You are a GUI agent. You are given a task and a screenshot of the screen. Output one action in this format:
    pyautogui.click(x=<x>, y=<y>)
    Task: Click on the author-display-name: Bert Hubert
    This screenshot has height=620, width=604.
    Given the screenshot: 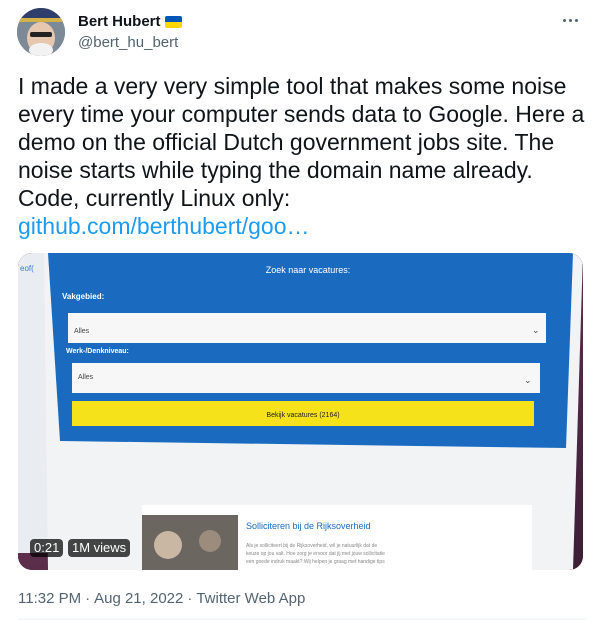 What is the action you would take?
    pyautogui.click(x=119, y=21)
    